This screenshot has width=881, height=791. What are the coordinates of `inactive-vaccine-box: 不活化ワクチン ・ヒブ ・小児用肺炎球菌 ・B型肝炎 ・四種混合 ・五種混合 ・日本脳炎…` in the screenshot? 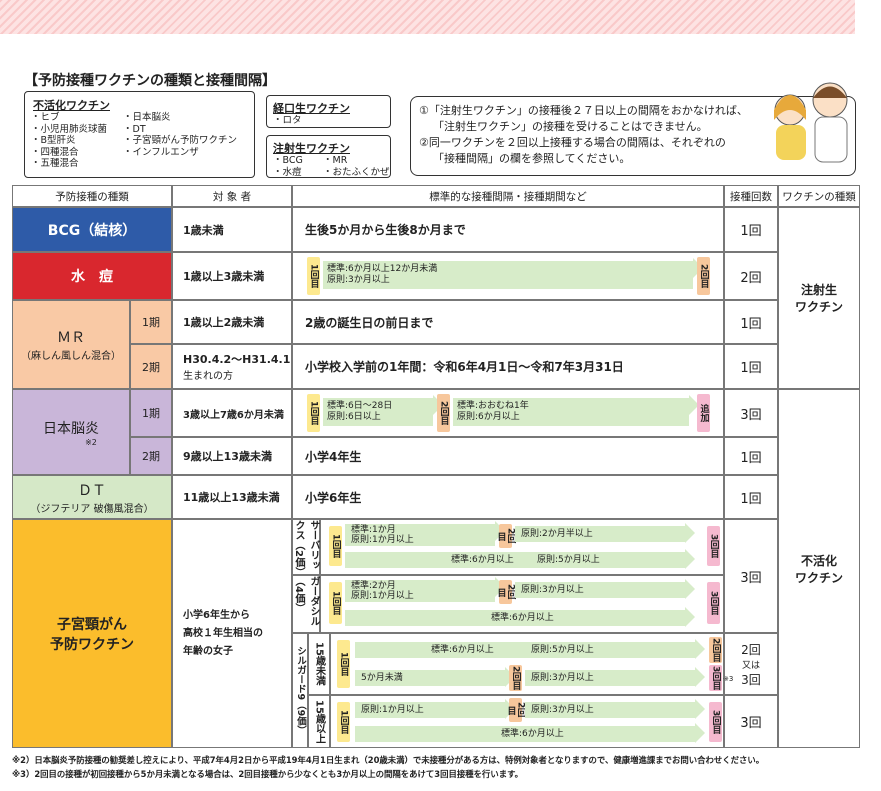 It's located at (139, 134).